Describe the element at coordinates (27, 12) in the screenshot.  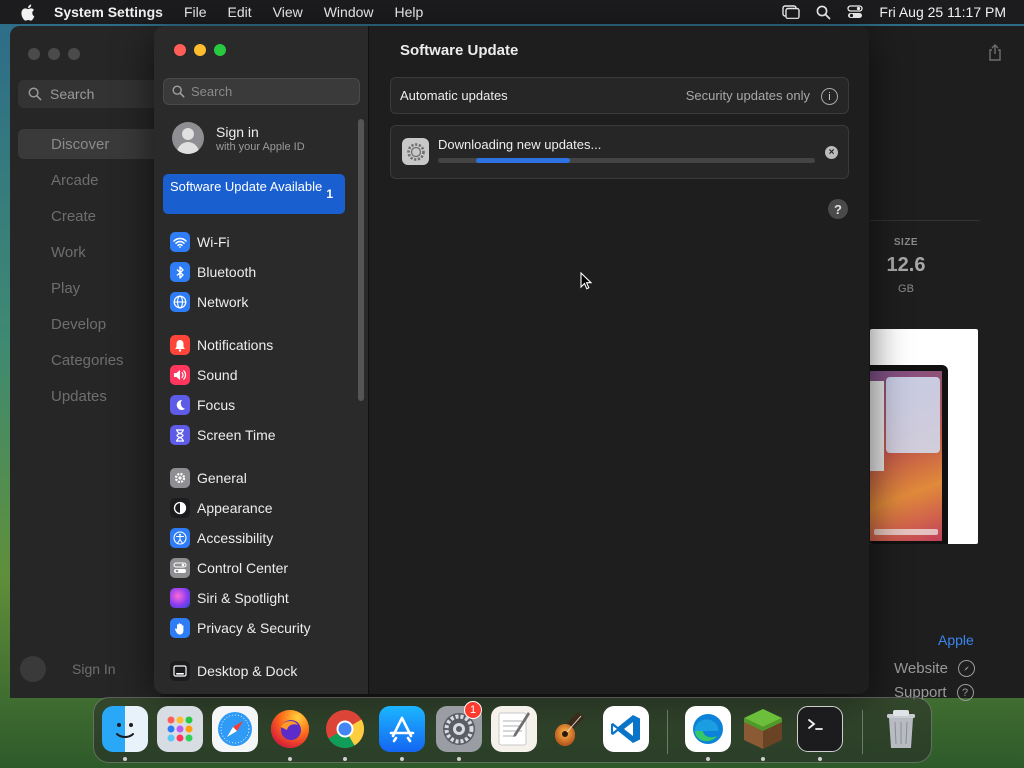
I see `apple-menu-icon` at that location.